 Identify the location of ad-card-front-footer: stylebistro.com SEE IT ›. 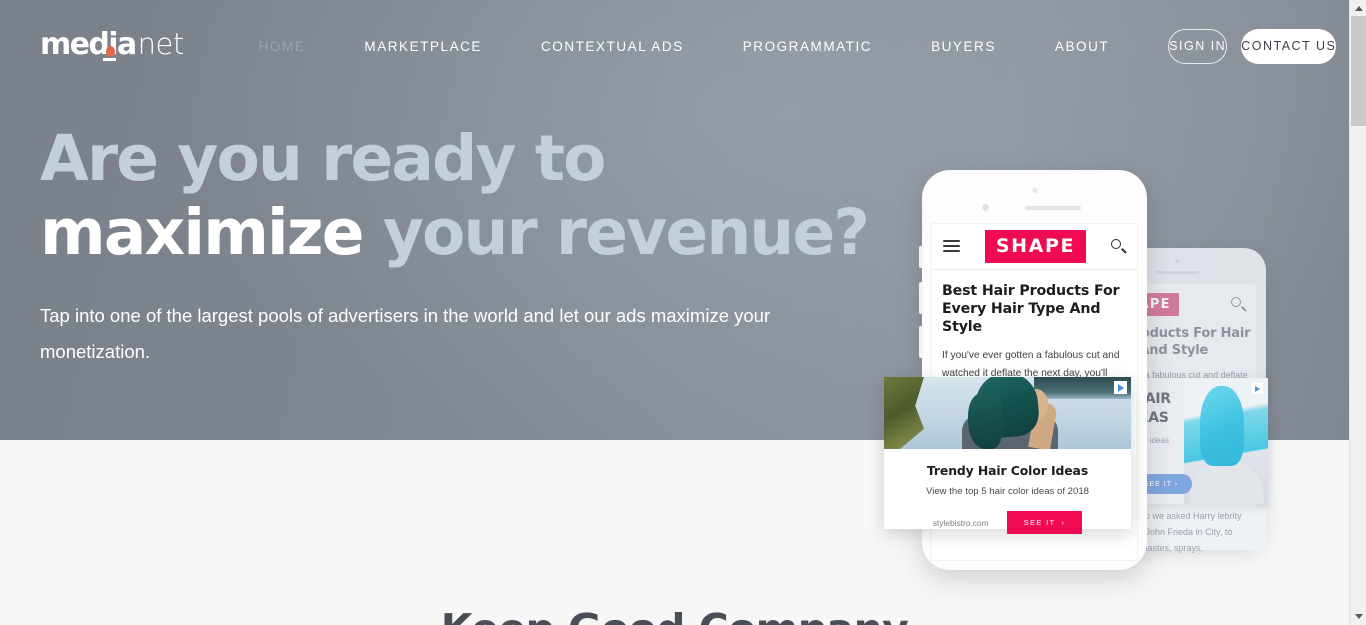
(1007, 522).